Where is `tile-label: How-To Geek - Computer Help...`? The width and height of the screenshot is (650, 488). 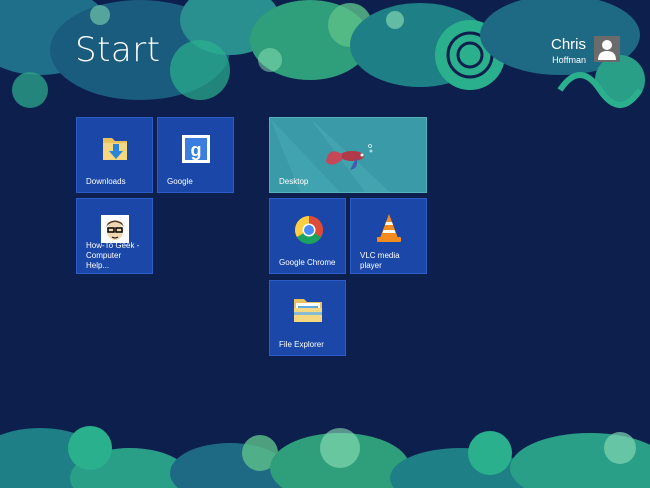
tile-label: How-To Geek - Computer Help... is located at coordinates (113, 255).